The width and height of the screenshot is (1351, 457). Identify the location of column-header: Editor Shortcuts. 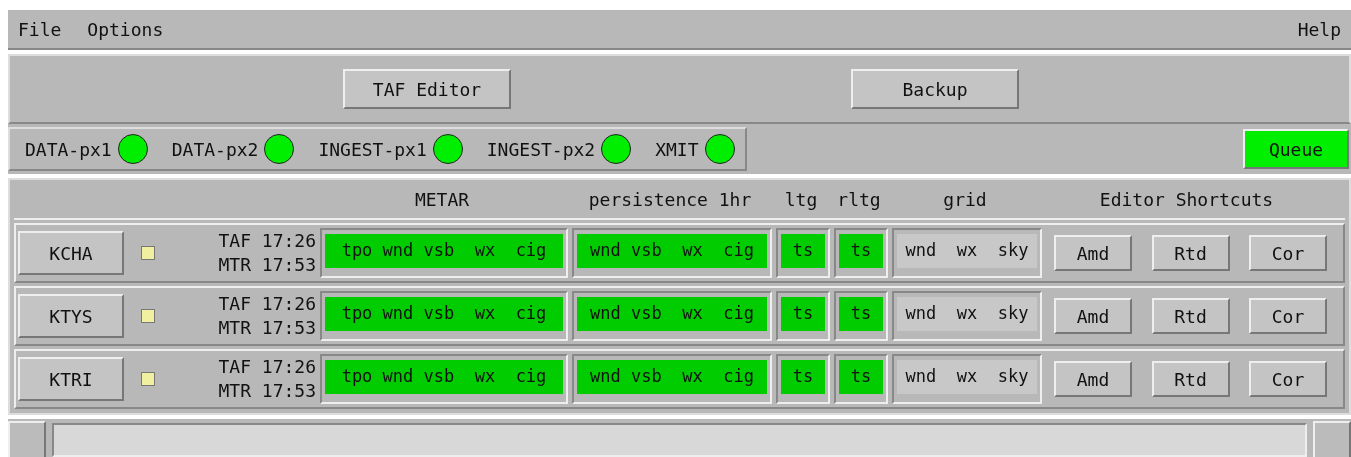
(1186, 199).